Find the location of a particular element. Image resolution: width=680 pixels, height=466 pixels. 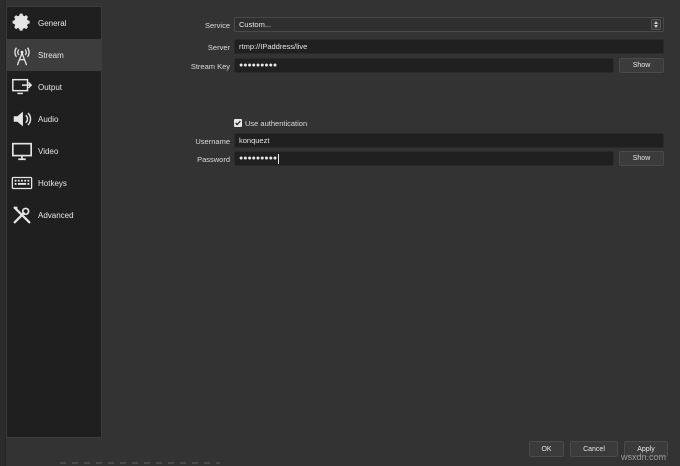

sidebar-item-general: General is located at coordinates (54, 23).